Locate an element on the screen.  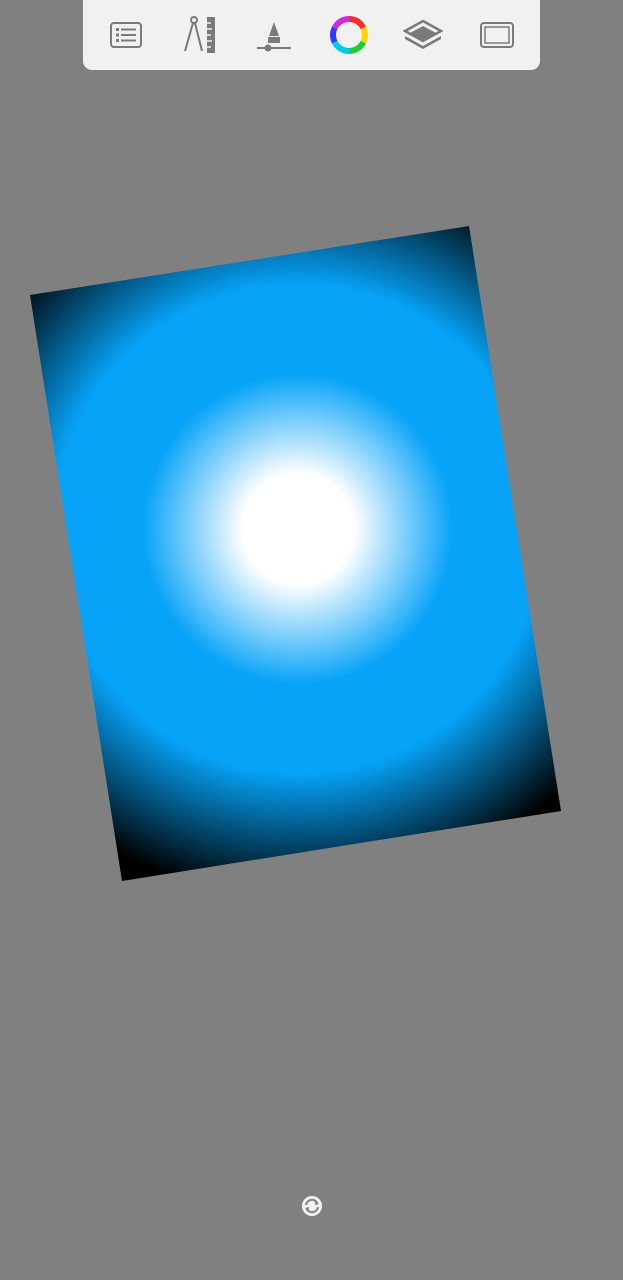
menu-list-button is located at coordinates (126, 35).